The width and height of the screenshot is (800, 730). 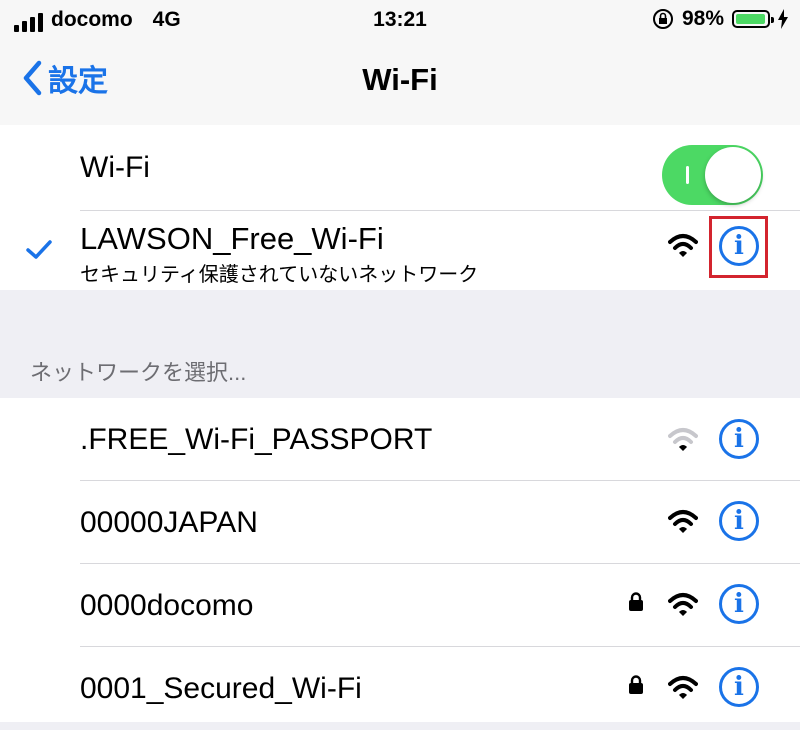 I want to click on wifi-toggle-switch, so click(x=712, y=175).